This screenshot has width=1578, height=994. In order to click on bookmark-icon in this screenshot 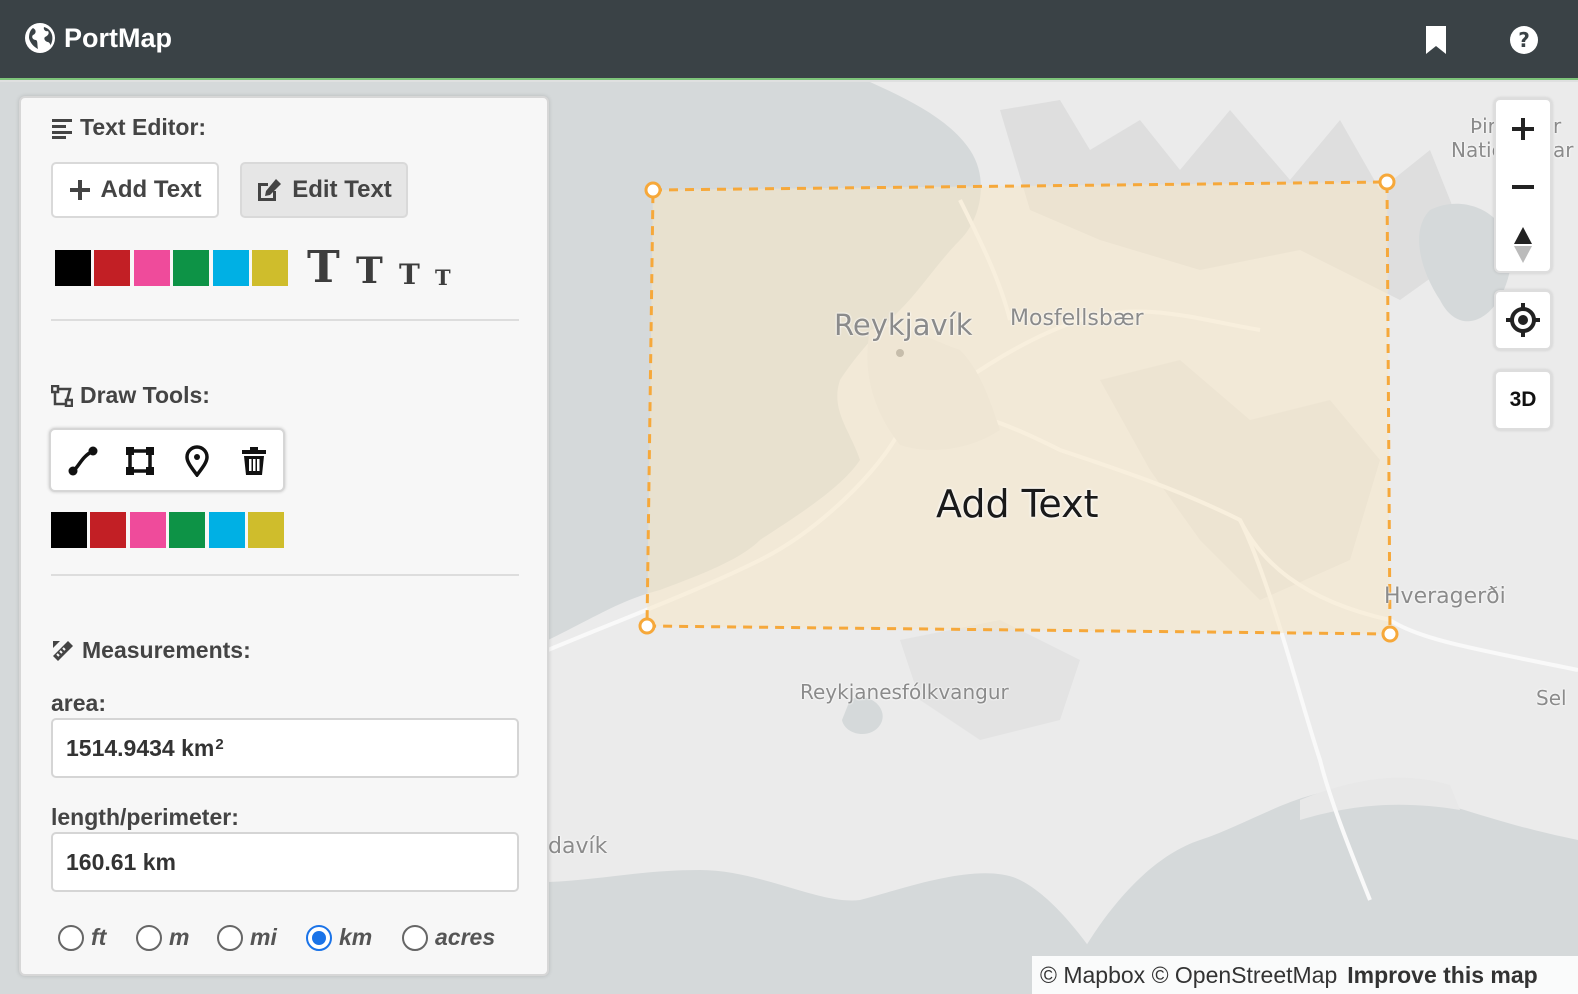, I will do `click(1436, 40)`.